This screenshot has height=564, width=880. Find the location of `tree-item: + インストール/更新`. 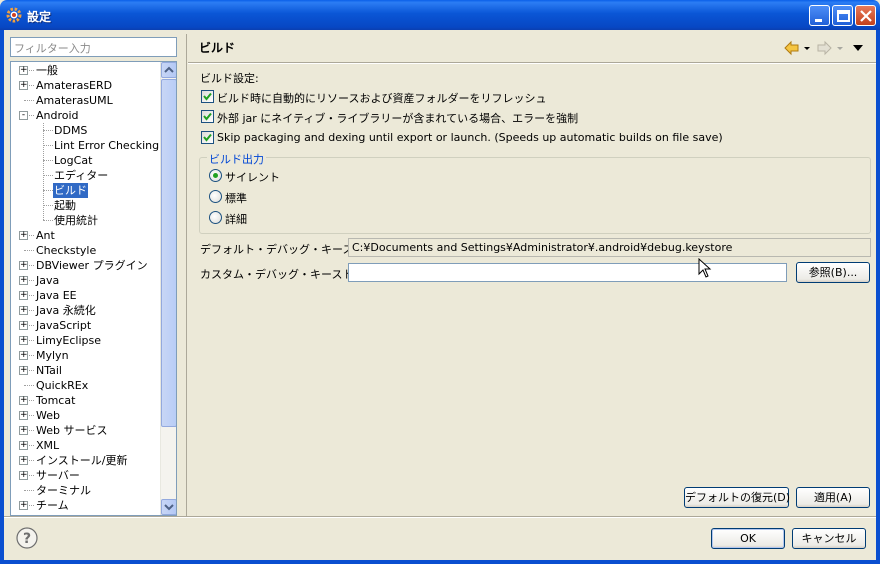

tree-item: + インストール/更新 is located at coordinates (86, 460).